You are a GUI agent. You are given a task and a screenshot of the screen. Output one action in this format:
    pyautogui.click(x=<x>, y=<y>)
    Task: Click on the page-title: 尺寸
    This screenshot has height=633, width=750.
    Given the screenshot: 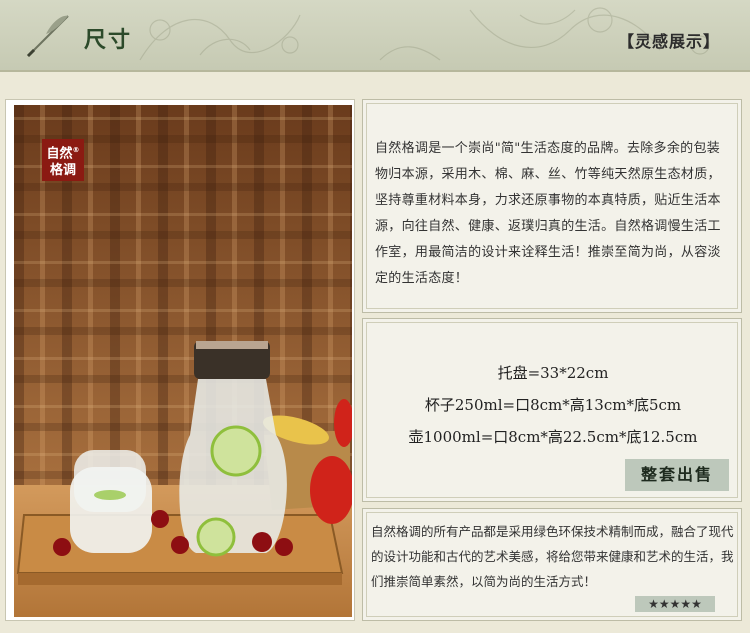 What is the action you would take?
    pyautogui.click(x=108, y=40)
    